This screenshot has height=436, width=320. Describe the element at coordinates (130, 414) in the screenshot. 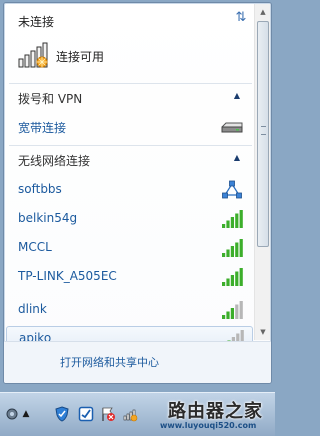

I see `network-tray-icon` at that location.